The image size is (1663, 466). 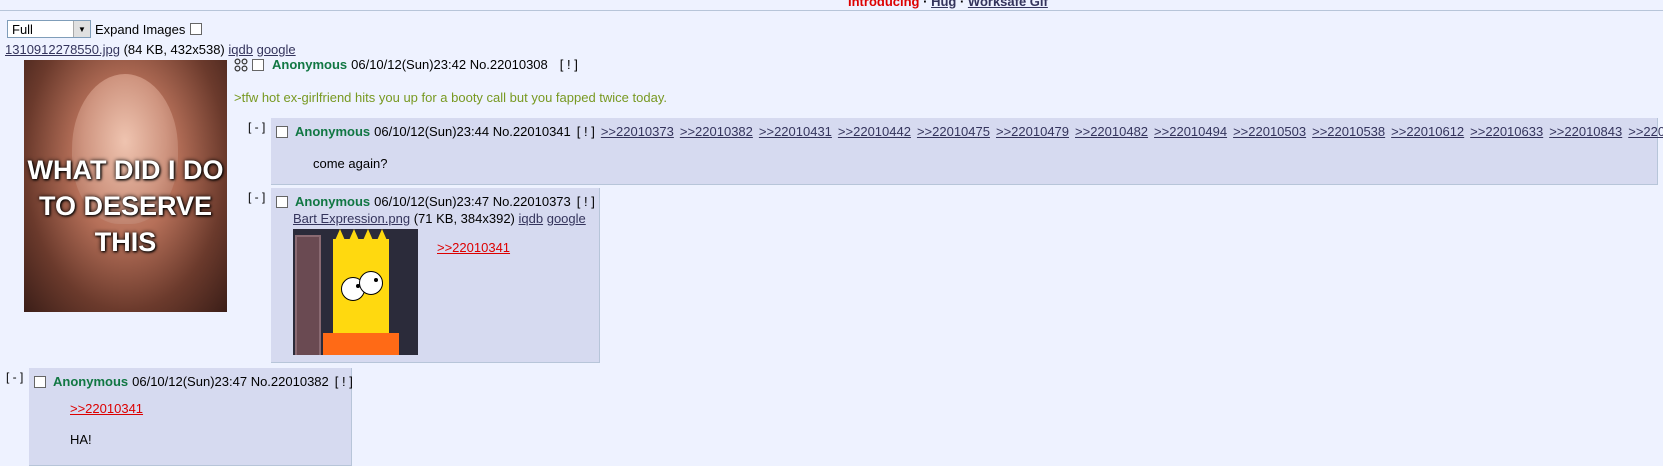 I want to click on op-image-caption: WHAT DID I DO TO DESERVE THIS, so click(x=125, y=206).